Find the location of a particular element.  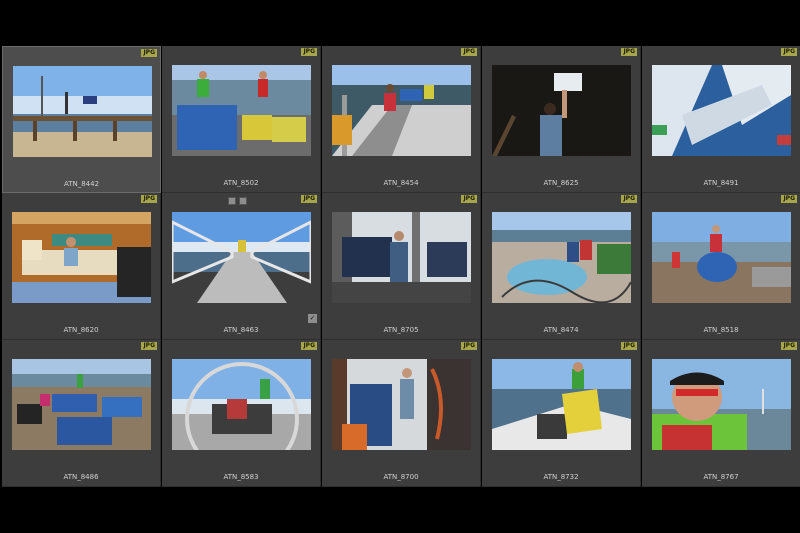

thumbnail-cell: JPG ATN_8442 is located at coordinates (81, 119).